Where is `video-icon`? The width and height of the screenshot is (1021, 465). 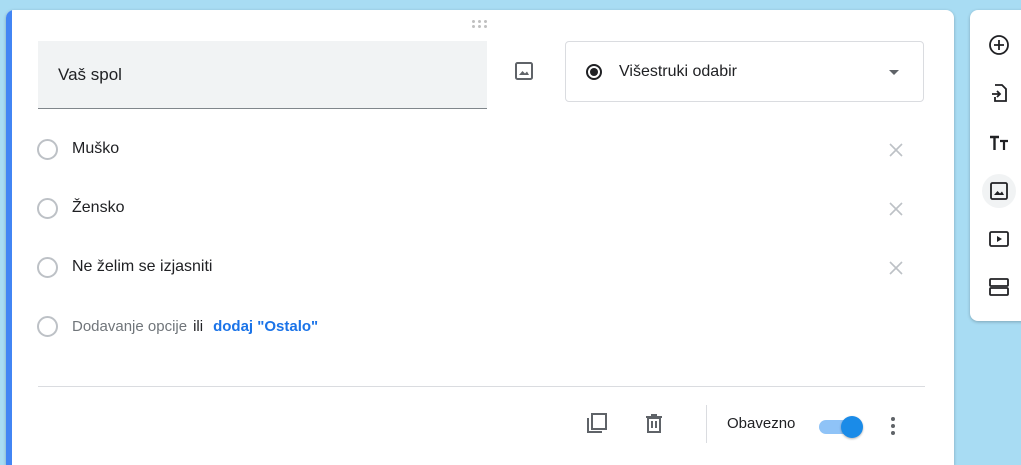 video-icon is located at coordinates (999, 239).